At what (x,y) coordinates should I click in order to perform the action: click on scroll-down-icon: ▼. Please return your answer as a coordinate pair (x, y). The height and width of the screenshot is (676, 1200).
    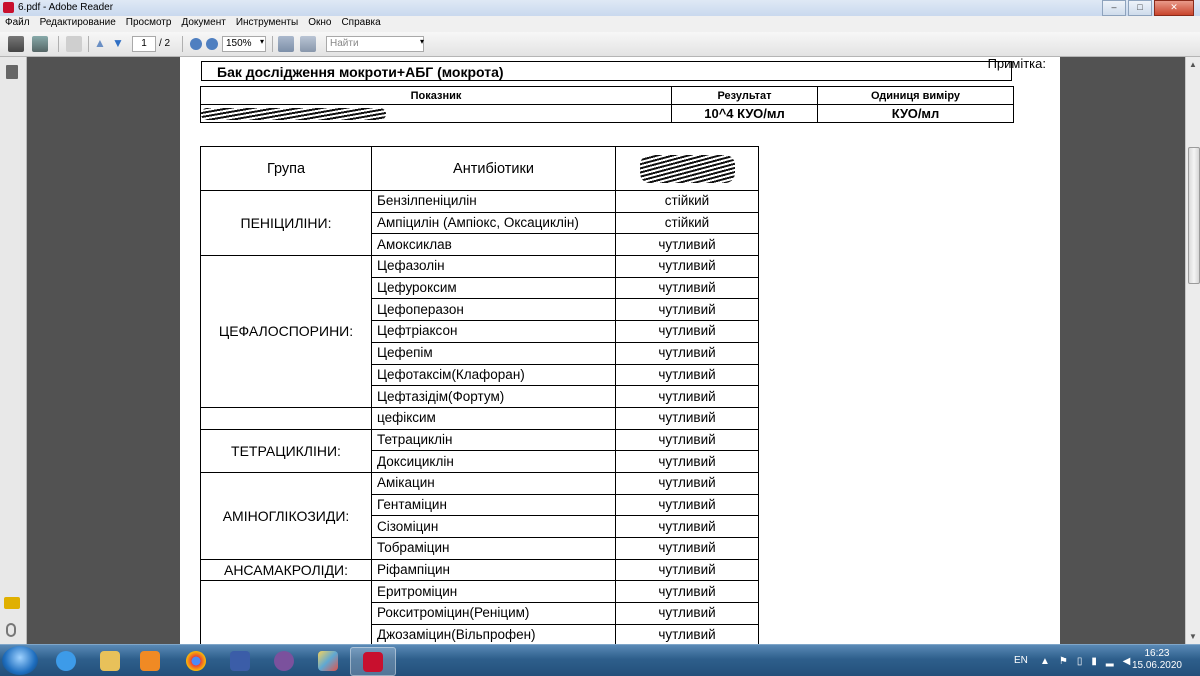
    Looking at the image, I should click on (1193, 636).